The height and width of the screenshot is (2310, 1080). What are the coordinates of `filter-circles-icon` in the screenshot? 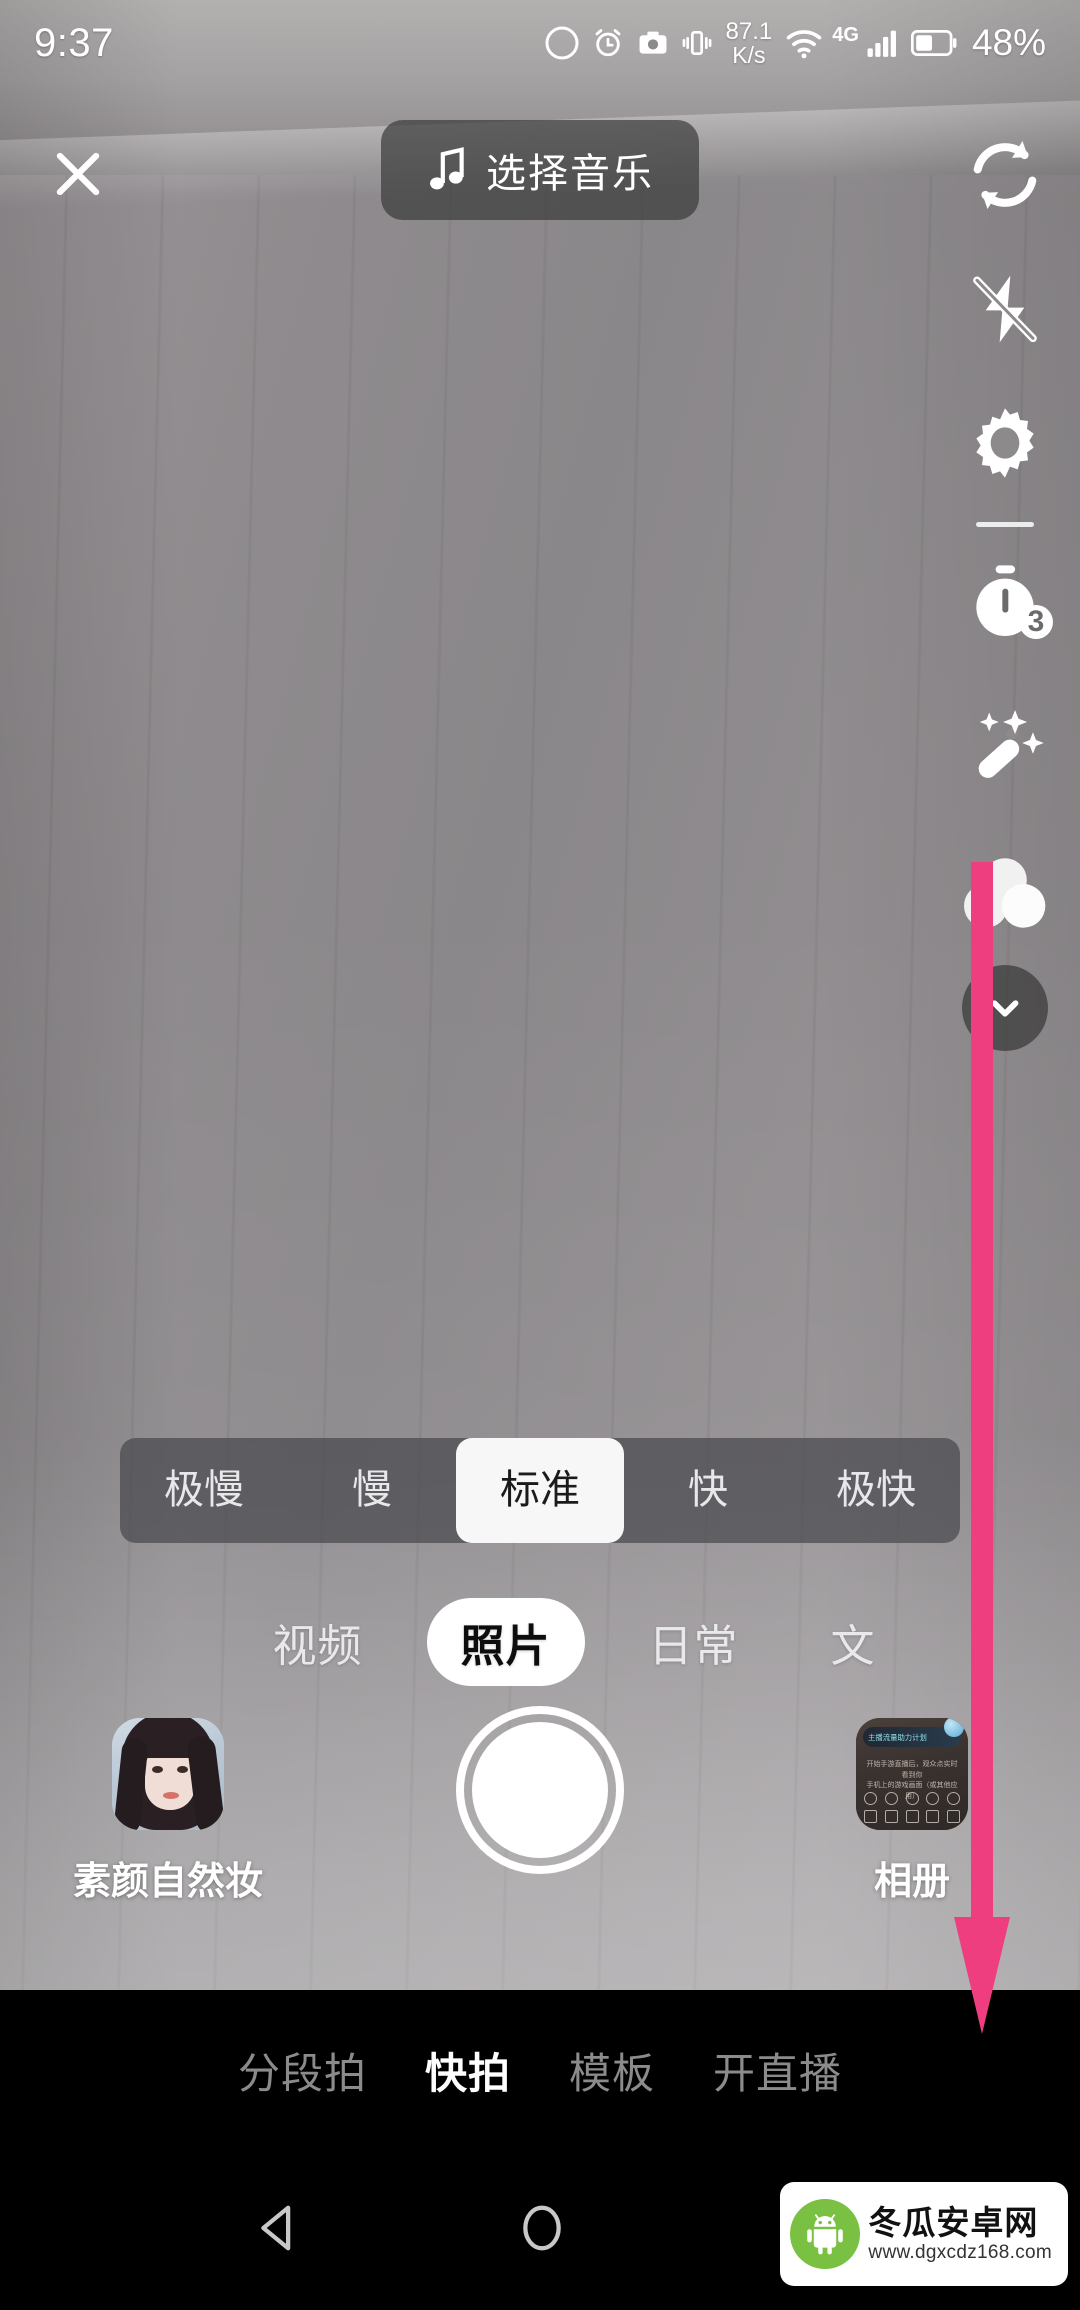 It's located at (1004, 893).